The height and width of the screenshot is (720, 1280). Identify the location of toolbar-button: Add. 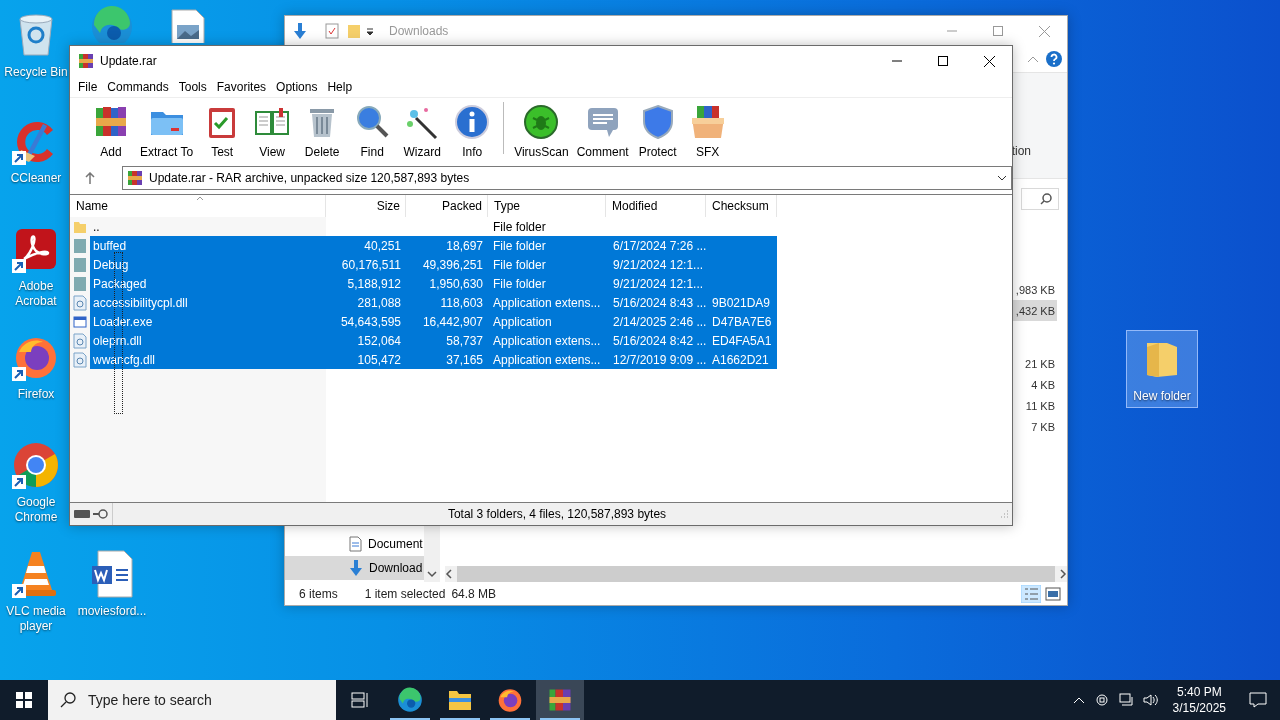
(111, 131).